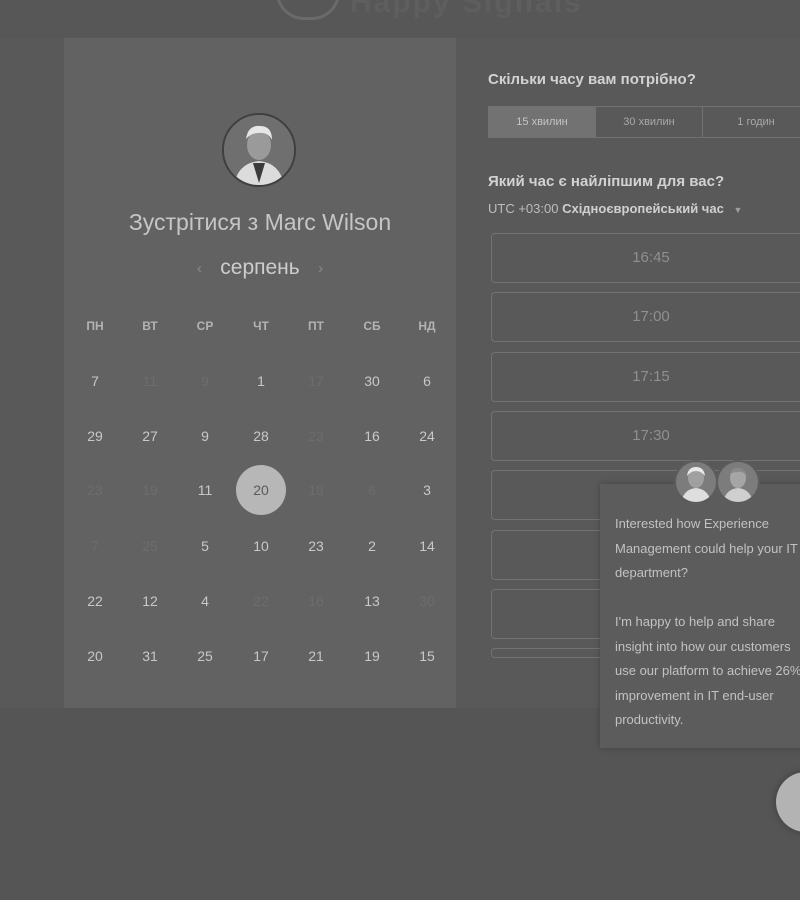 The height and width of the screenshot is (900, 800). I want to click on duration-option-30: 30 хвилин, so click(649, 122).